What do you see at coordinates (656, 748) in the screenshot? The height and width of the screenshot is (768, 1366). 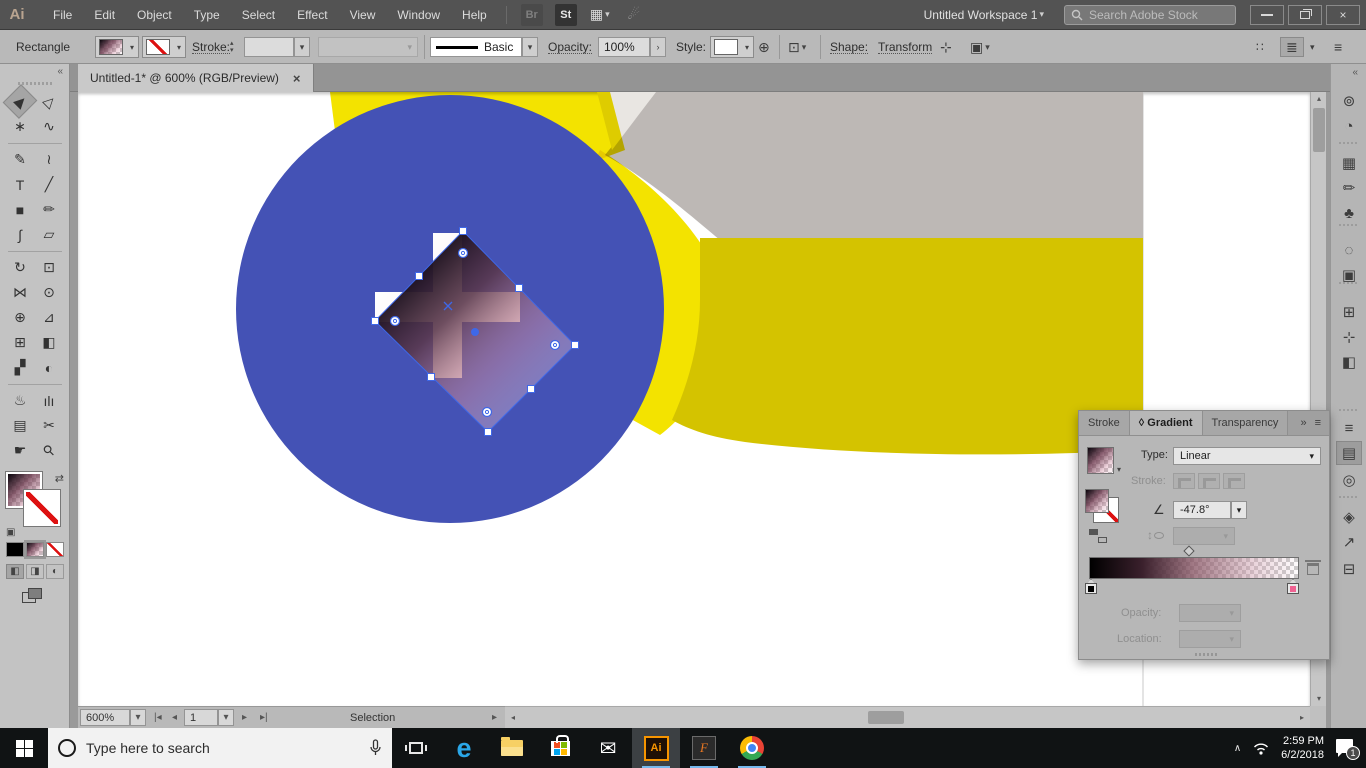 I see `taskbar-app-illustrator: Ai` at bounding box center [656, 748].